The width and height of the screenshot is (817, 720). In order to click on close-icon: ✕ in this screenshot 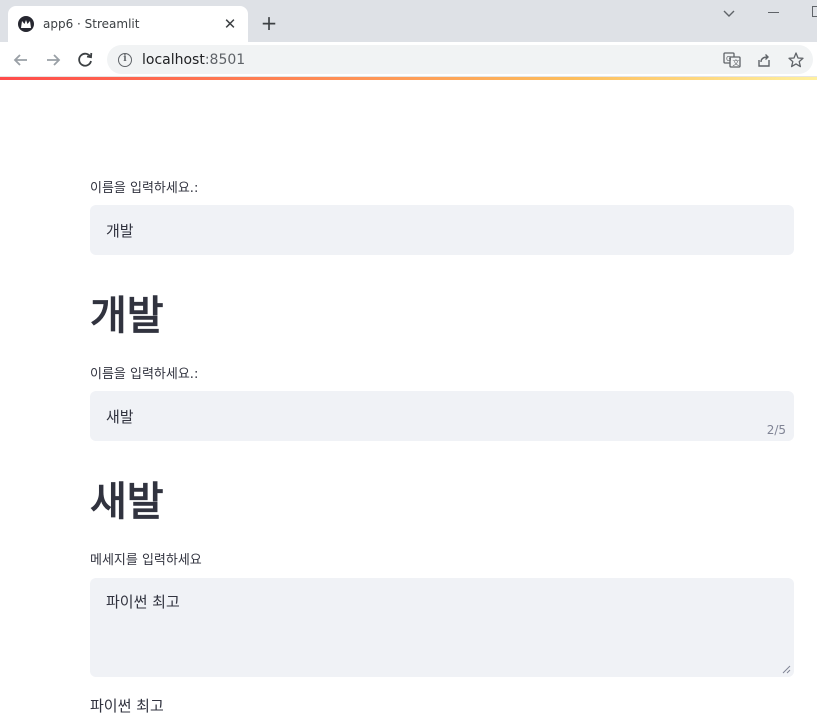, I will do `click(230, 24)`.